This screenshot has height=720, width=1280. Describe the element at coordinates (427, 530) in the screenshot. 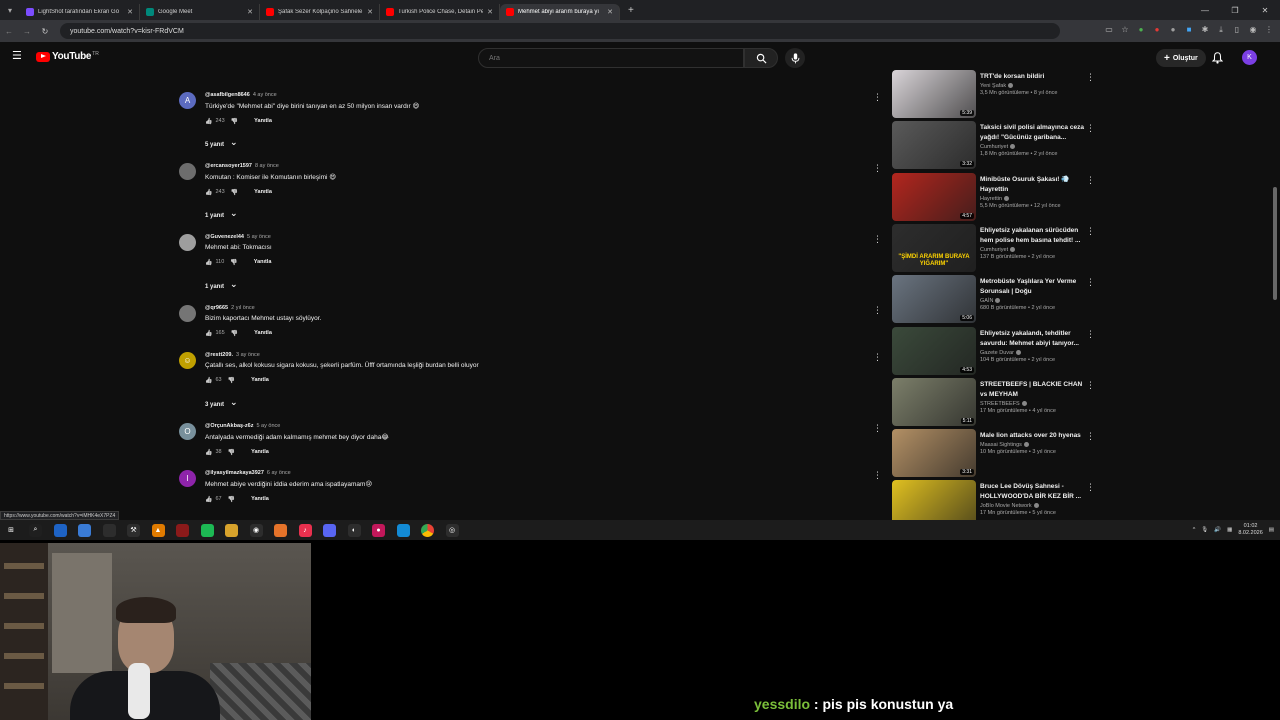

I see `chrome-icon` at that location.